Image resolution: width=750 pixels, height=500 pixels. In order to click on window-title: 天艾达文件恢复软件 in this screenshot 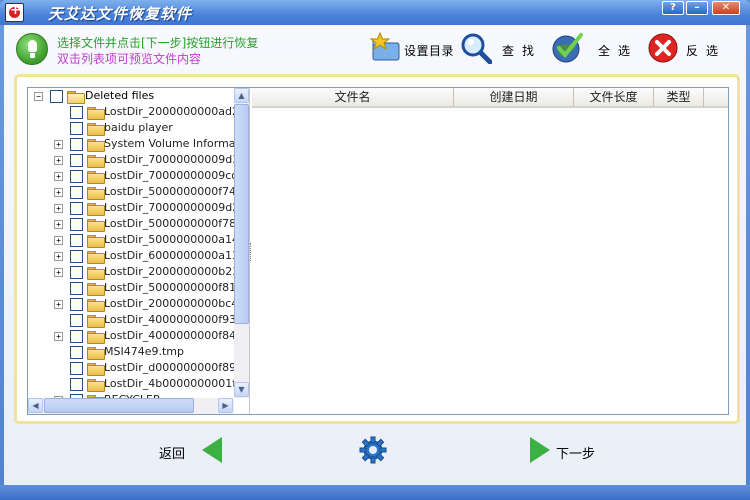, I will do `click(120, 14)`.